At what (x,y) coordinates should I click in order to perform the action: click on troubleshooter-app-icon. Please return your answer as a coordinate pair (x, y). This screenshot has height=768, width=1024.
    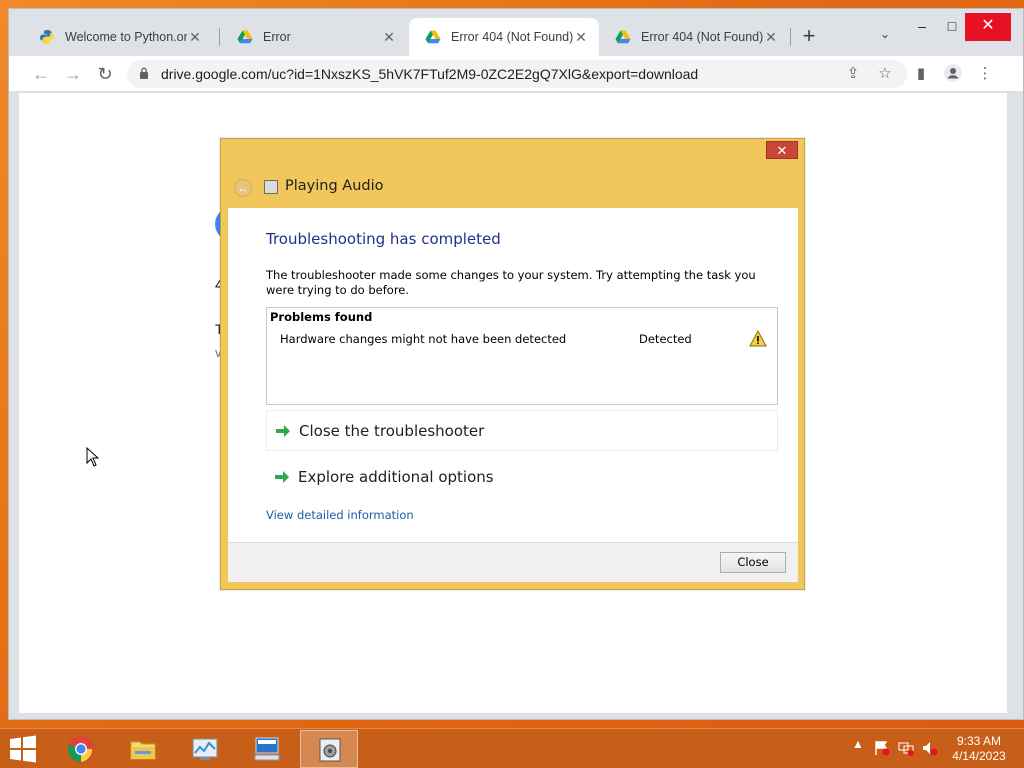
    Looking at the image, I should click on (271, 187).